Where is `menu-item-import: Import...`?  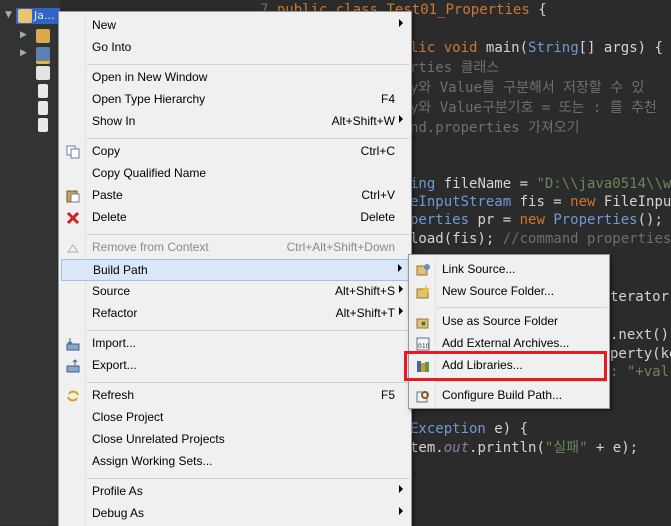 menu-item-import: Import... is located at coordinates (235, 344).